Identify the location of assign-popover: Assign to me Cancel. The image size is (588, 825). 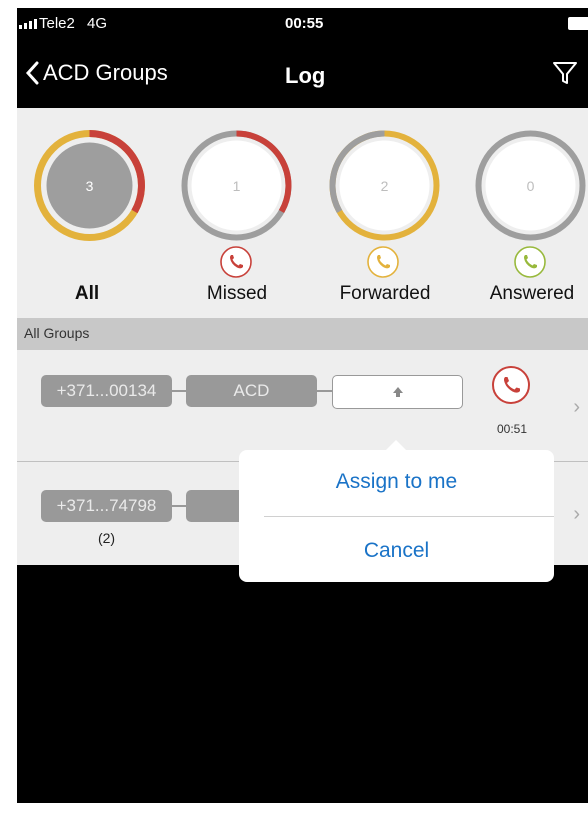
(396, 511).